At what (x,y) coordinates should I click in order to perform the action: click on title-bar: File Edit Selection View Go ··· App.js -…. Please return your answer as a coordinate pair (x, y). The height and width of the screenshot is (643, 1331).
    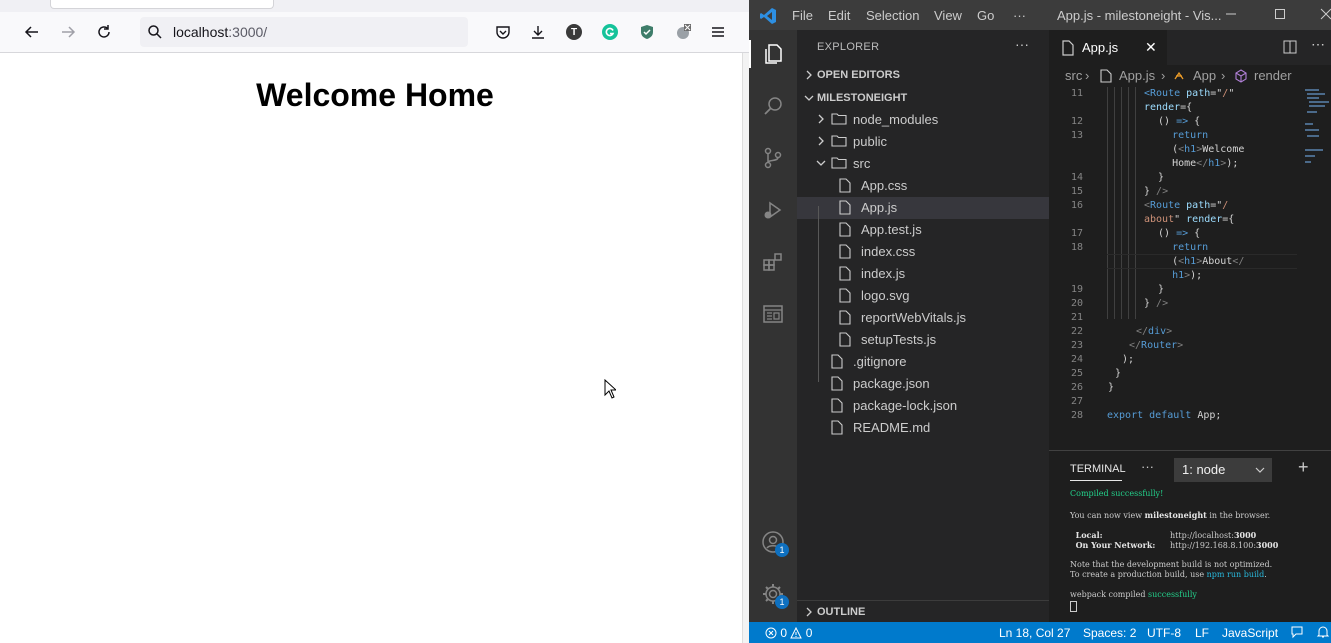
    Looking at the image, I should click on (1040, 15).